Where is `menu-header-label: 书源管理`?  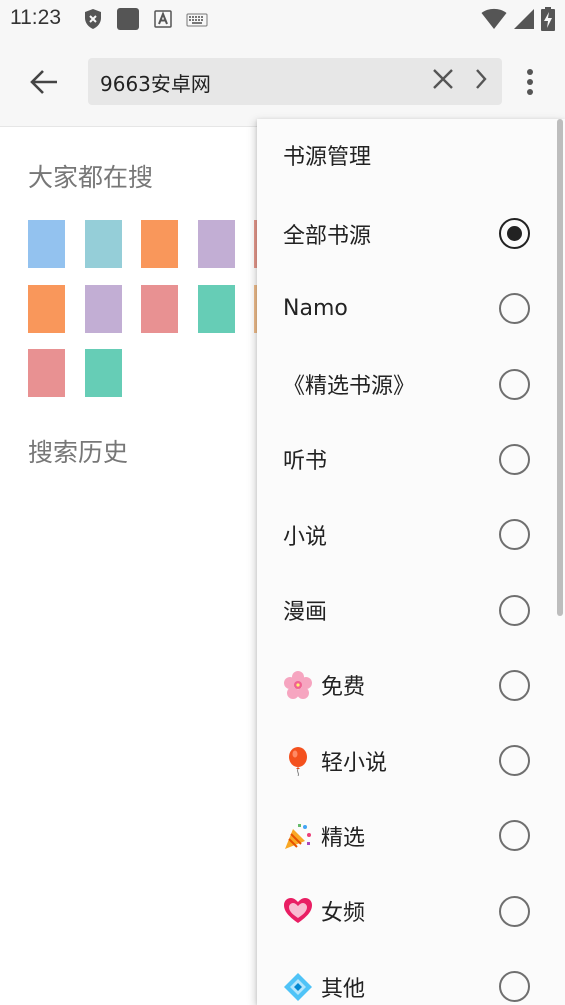 menu-header-label: 书源管理 is located at coordinates (327, 157).